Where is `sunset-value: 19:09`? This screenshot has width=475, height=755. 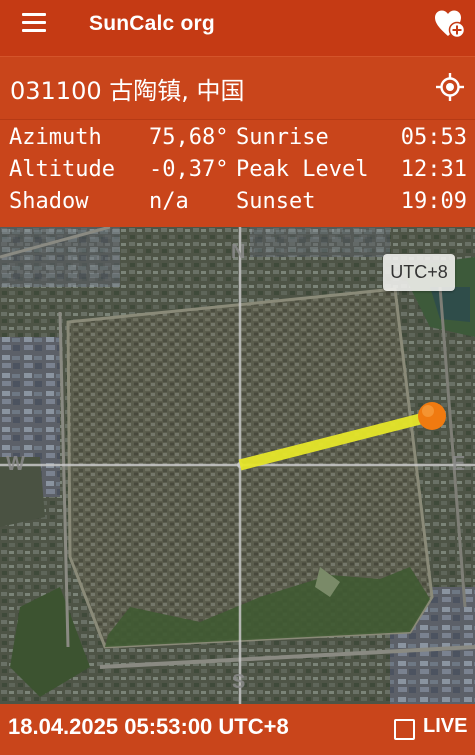 sunset-value: 19:09 is located at coordinates (433, 201).